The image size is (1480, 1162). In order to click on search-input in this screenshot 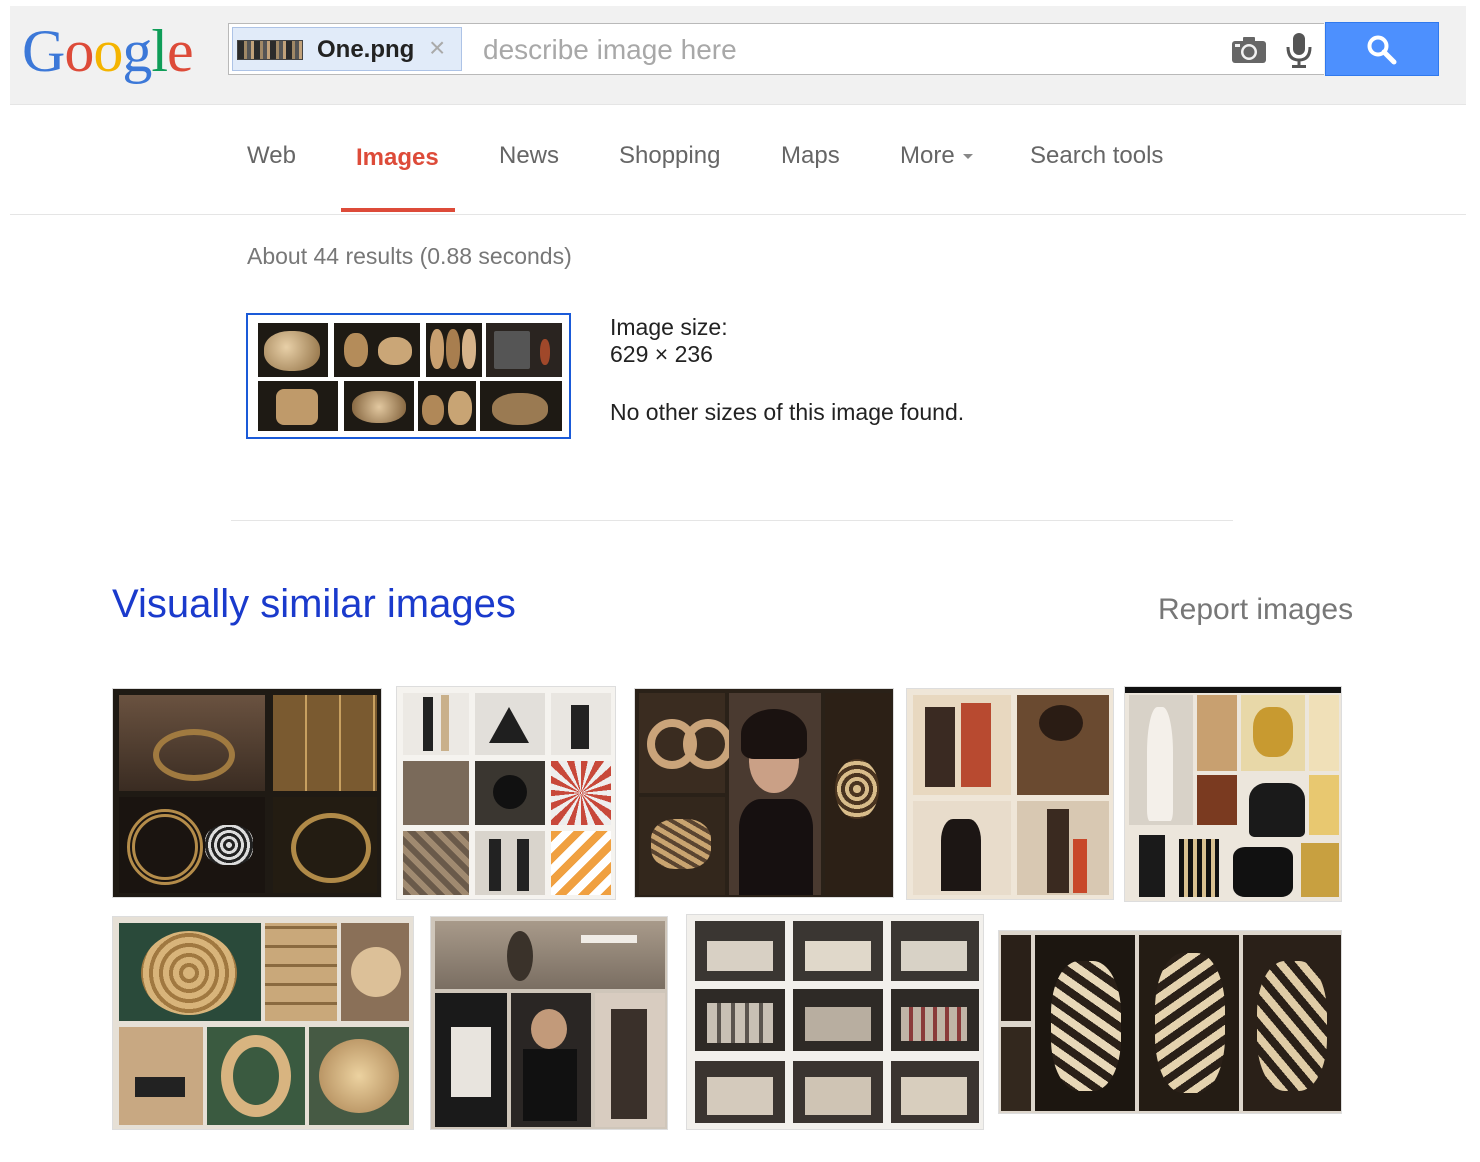, I will do `click(848, 50)`.